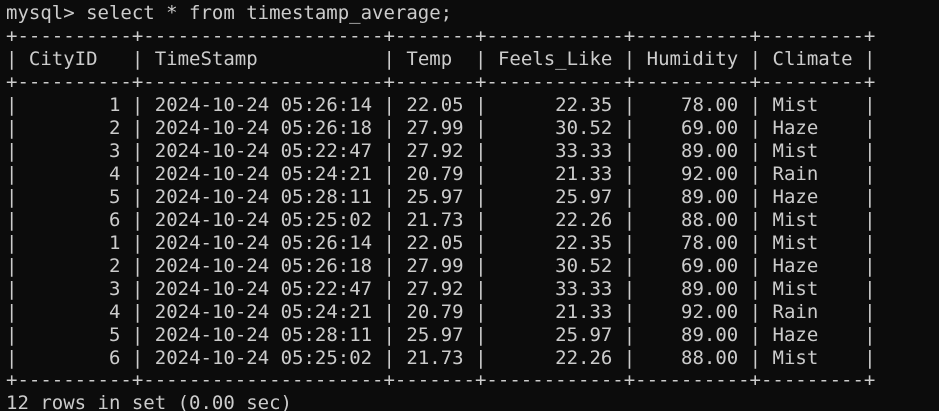 Image resolution: width=939 pixels, height=411 pixels. Describe the element at coordinates (269, 13) in the screenshot. I see `sql-command: select * from timestamp_average;` at that location.